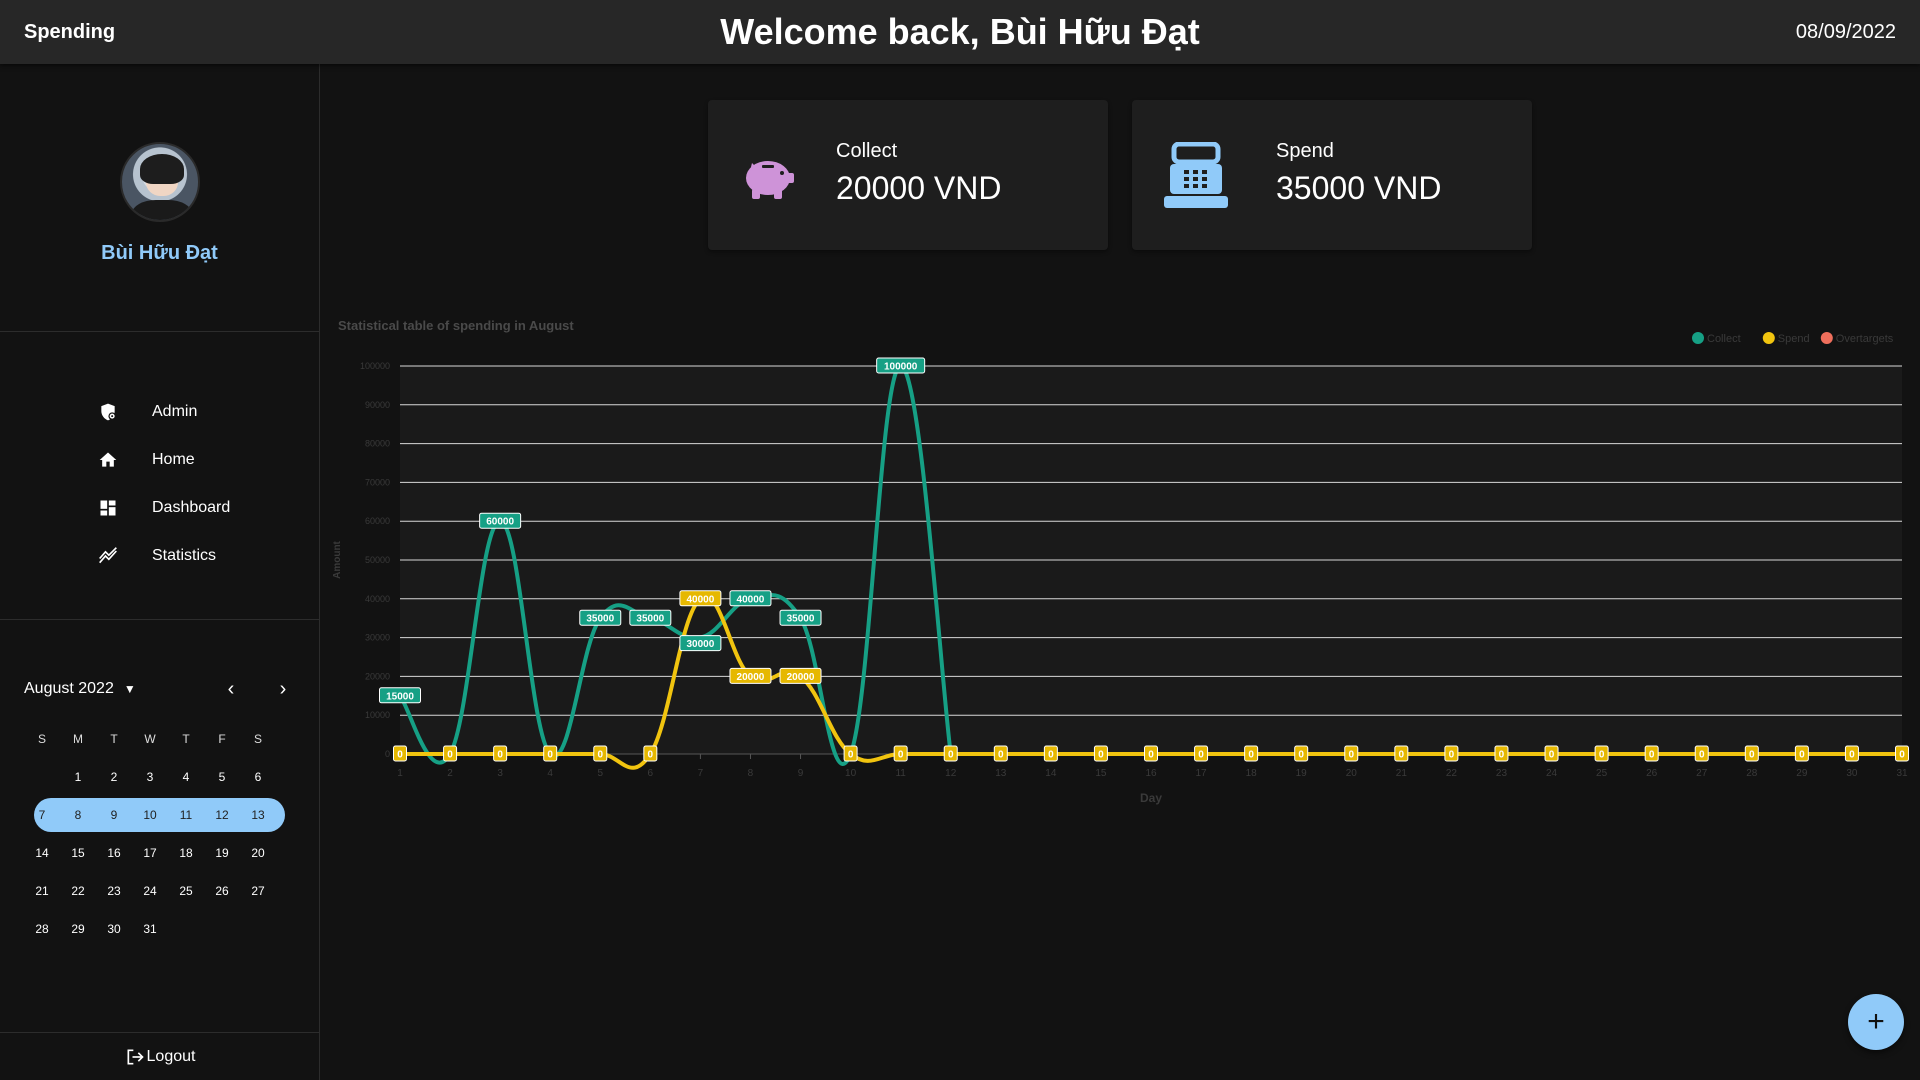  Describe the element at coordinates (1402, 773) in the screenshot. I see `x-tick-label: 21` at that location.